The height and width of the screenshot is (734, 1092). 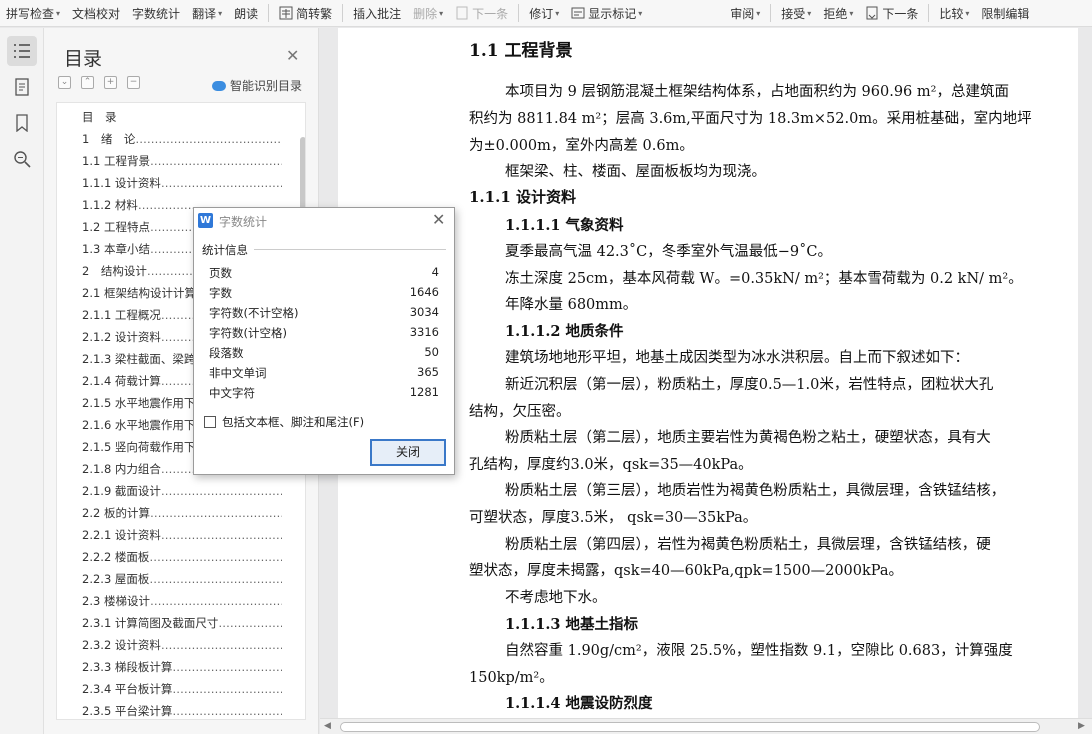 I want to click on toc-item-label: 1.1.2 材料, so click(x=110, y=205).